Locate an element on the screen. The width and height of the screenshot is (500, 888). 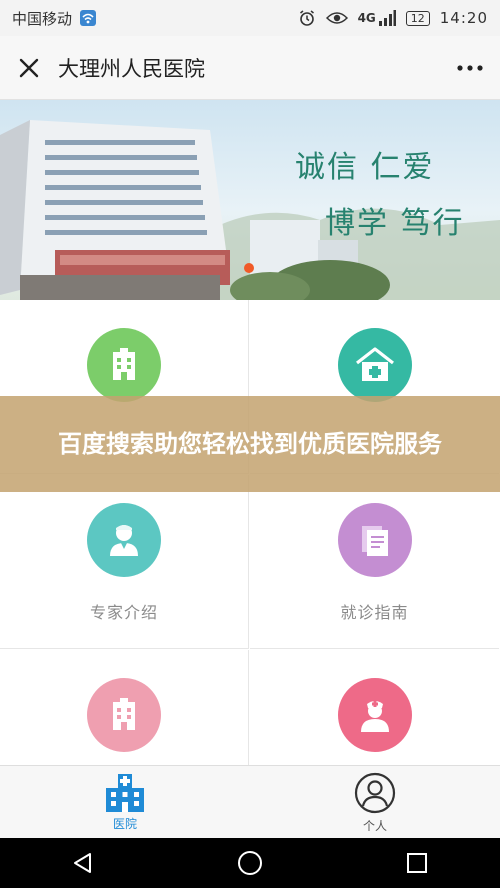
more-menu-button is located at coordinates (470, 68).